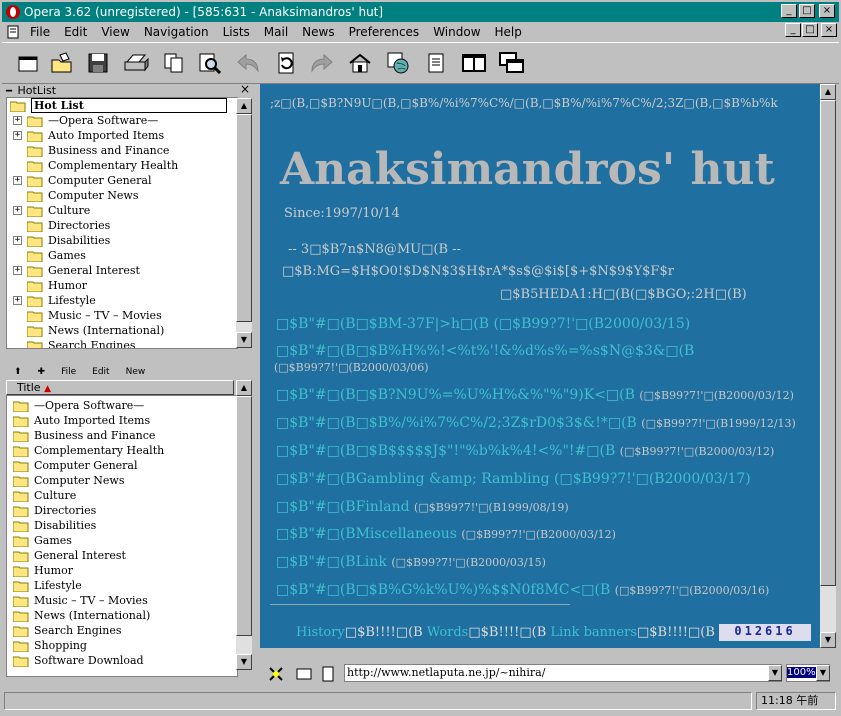  What do you see at coordinates (512, 63) in the screenshot?
I see `cascade-icon` at bounding box center [512, 63].